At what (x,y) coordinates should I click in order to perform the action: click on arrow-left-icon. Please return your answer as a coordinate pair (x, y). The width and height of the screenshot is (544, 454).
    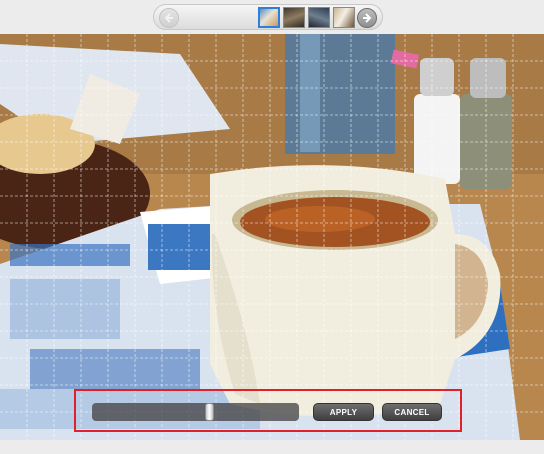
    Looking at the image, I should click on (168, 18).